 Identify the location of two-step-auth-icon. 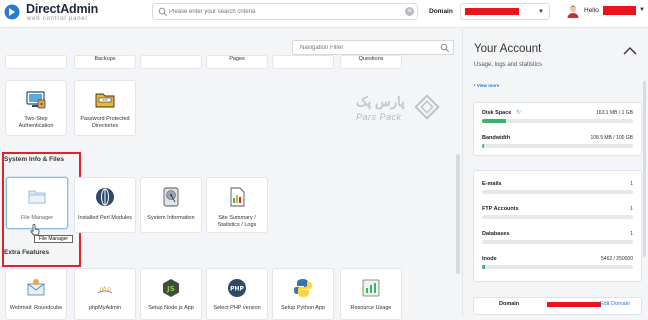
(36, 100).